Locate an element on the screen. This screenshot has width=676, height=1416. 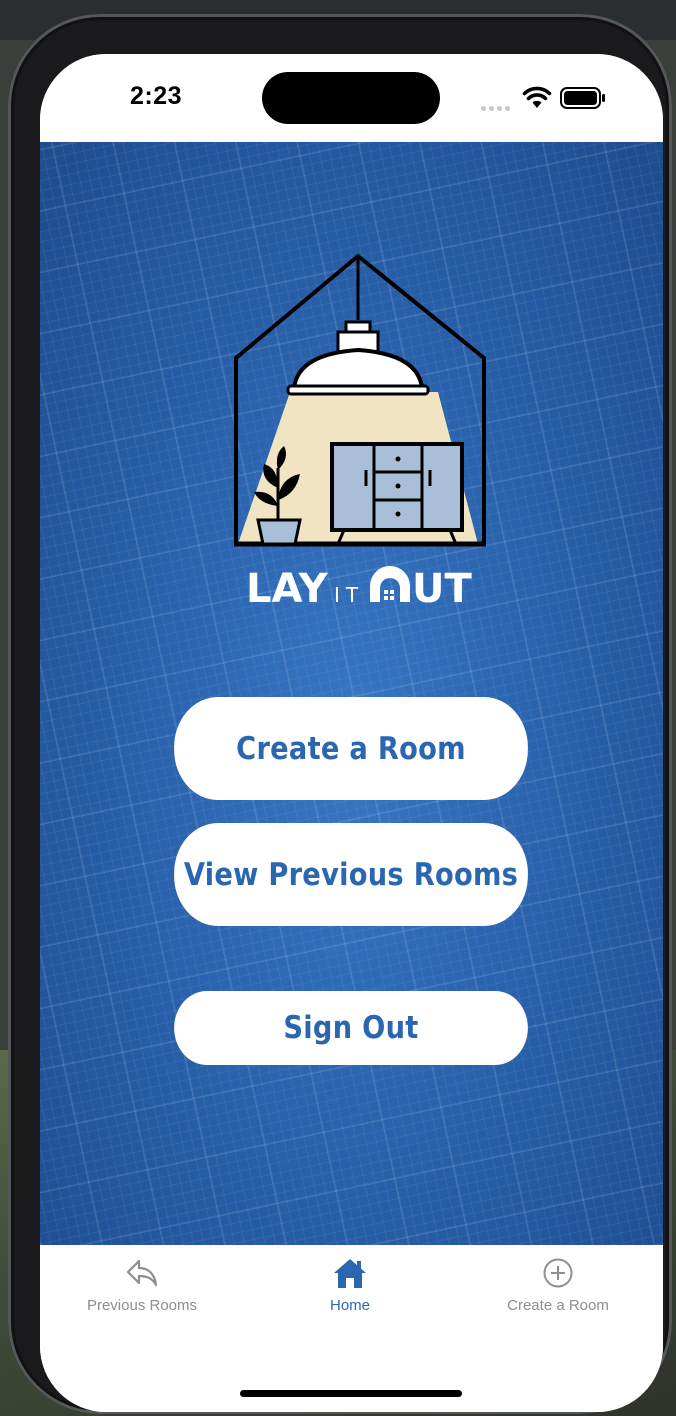
svg-text: IT is located at coordinates (349, 595).